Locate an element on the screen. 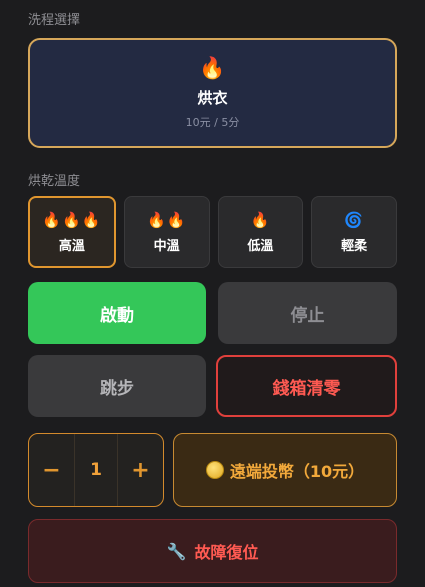 This screenshot has width=425, height=587. fault-reset-label: 故障復位 is located at coordinates (226, 552).